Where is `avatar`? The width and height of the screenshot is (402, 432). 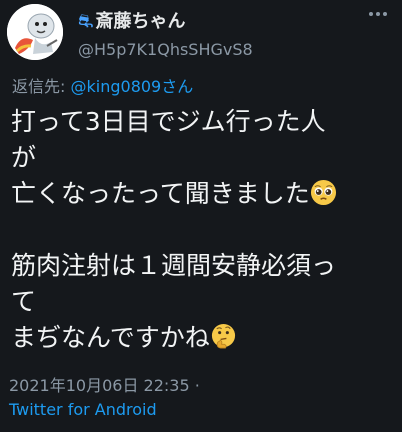
avatar is located at coordinates (35, 32).